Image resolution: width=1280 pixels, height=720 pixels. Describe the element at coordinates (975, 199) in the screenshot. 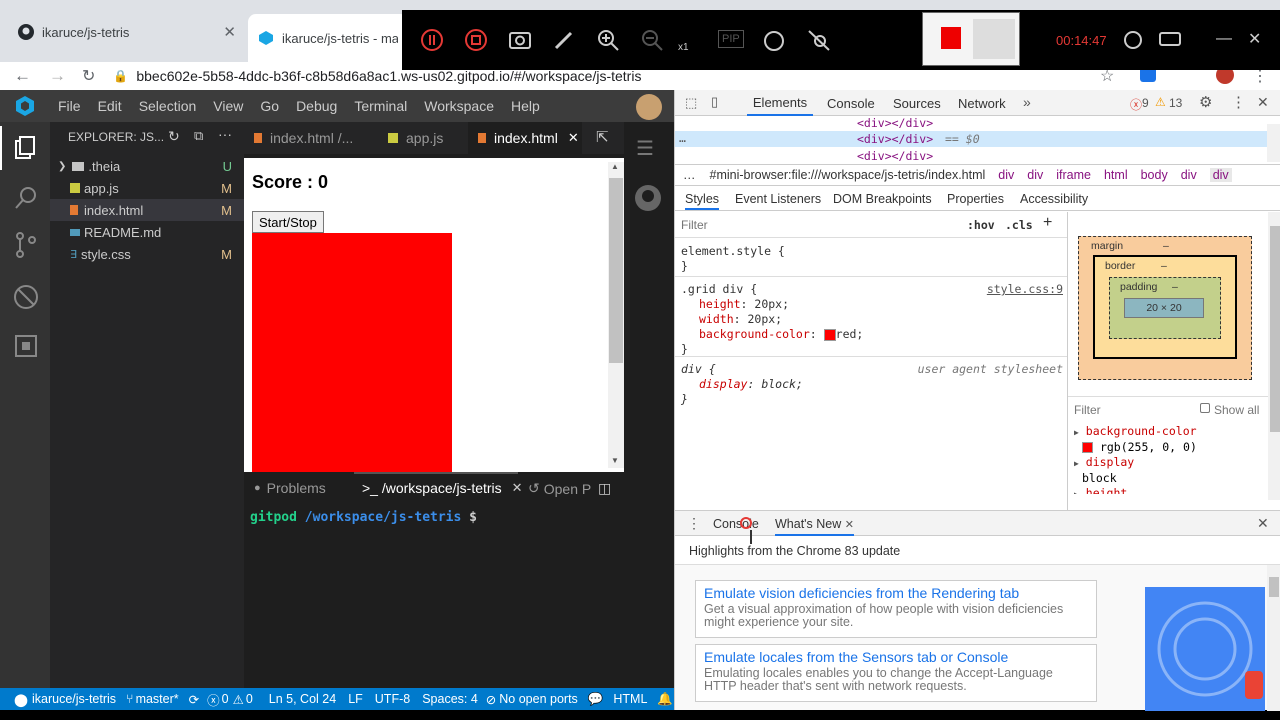

I see `subtab-properties: Properties` at that location.